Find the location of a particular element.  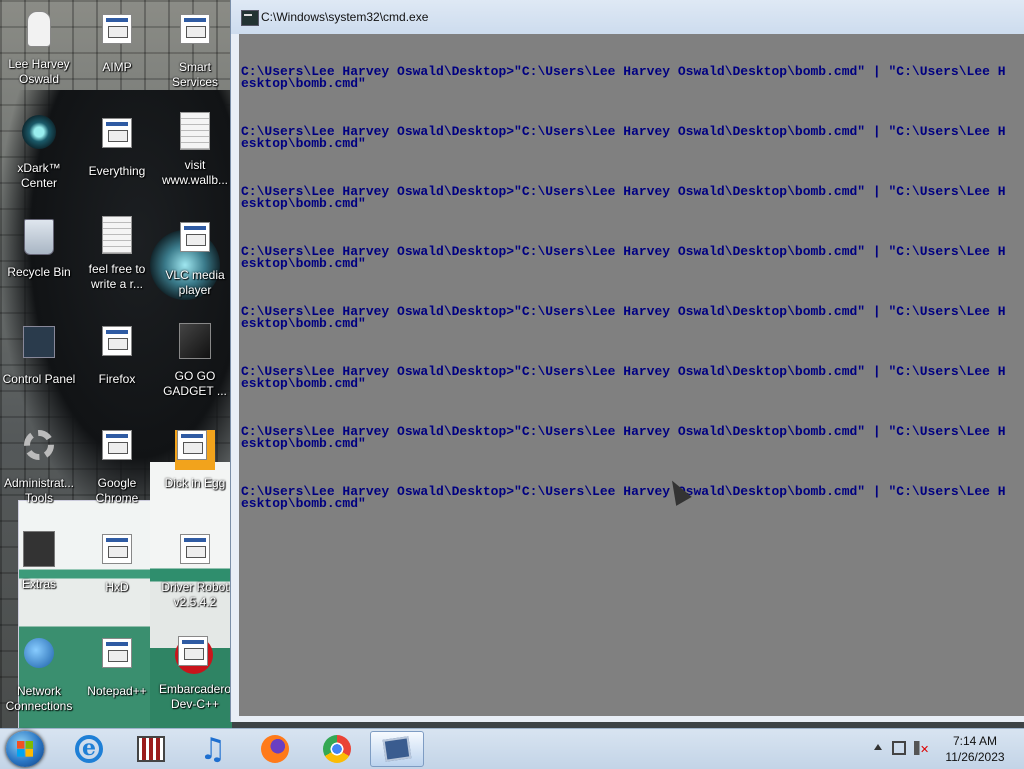

aimp-icon is located at coordinates (117, 34).